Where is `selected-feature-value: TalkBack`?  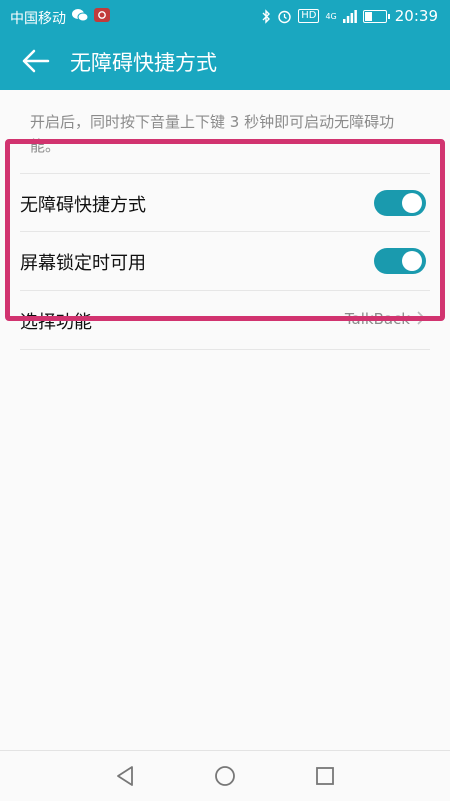 selected-feature-value: TalkBack is located at coordinates (377, 319).